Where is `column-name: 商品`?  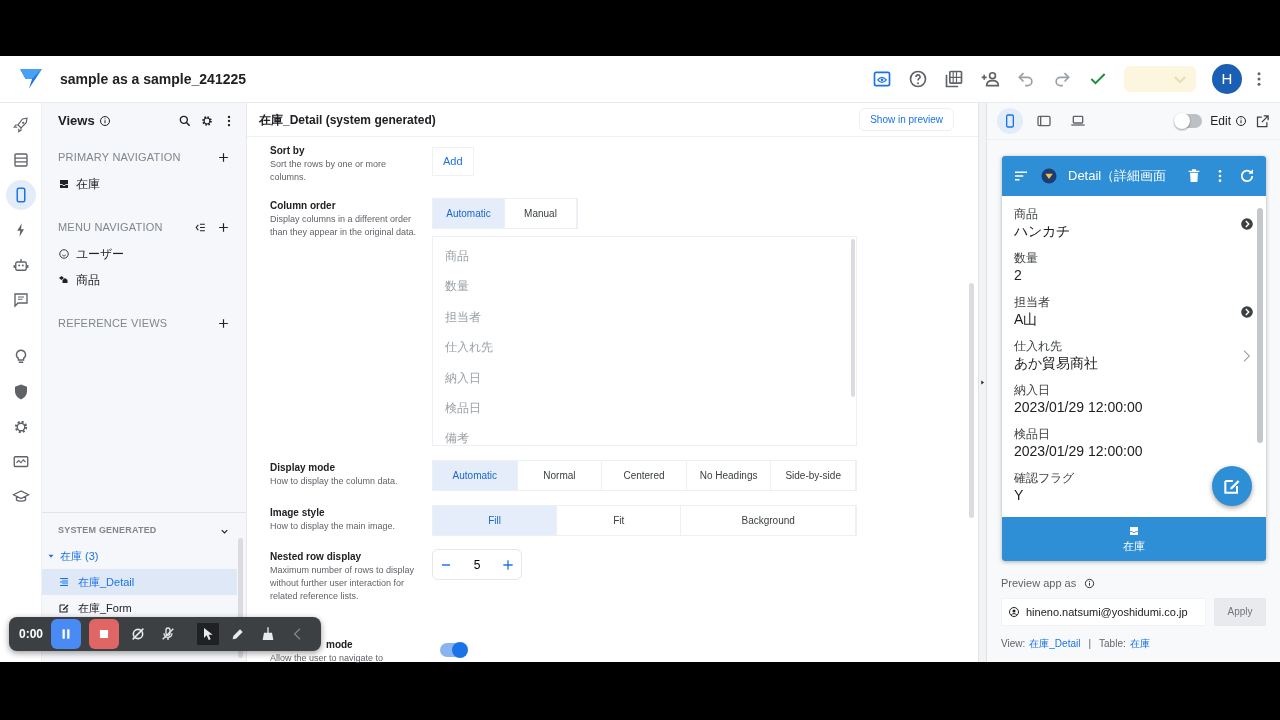 column-name: 商品 is located at coordinates (457, 256).